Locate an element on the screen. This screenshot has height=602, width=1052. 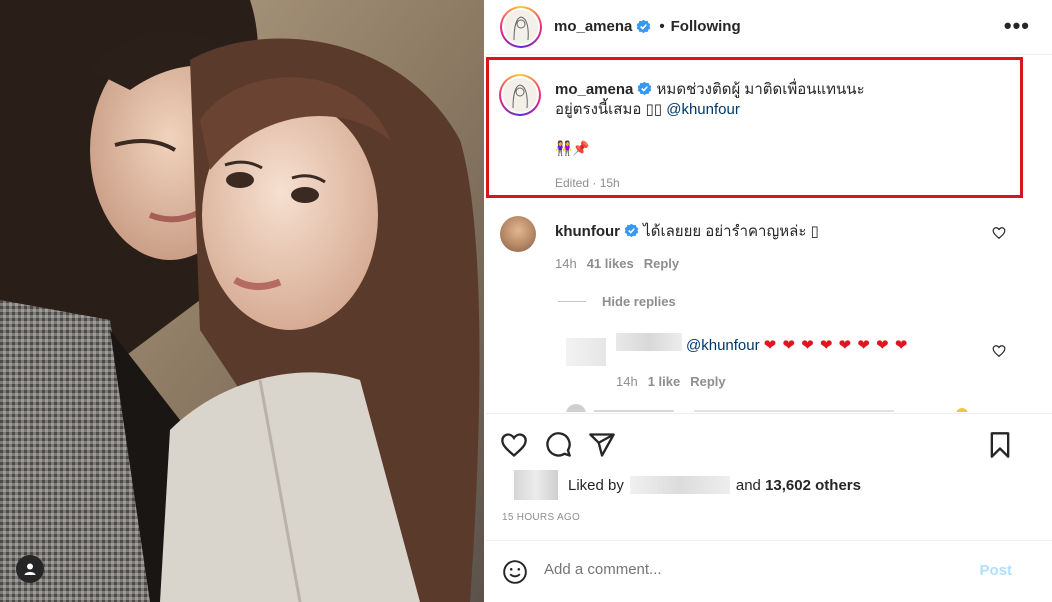
post-header: mo_amena • Following ••• is located at coordinates (769, 27).